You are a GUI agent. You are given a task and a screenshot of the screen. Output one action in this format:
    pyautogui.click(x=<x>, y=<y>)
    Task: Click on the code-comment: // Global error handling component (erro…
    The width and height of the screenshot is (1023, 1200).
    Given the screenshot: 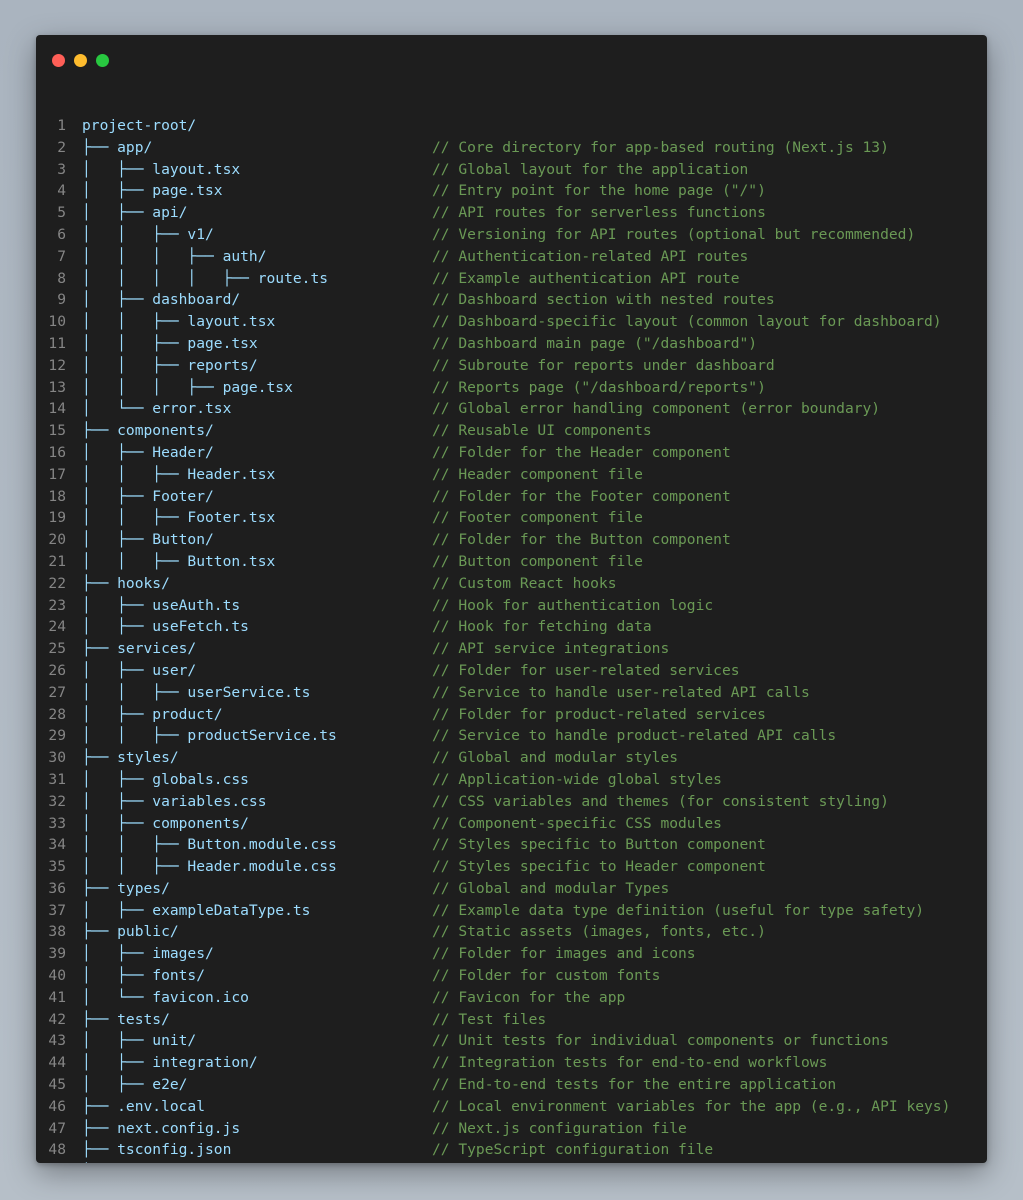 What is the action you would take?
    pyautogui.click(x=656, y=409)
    